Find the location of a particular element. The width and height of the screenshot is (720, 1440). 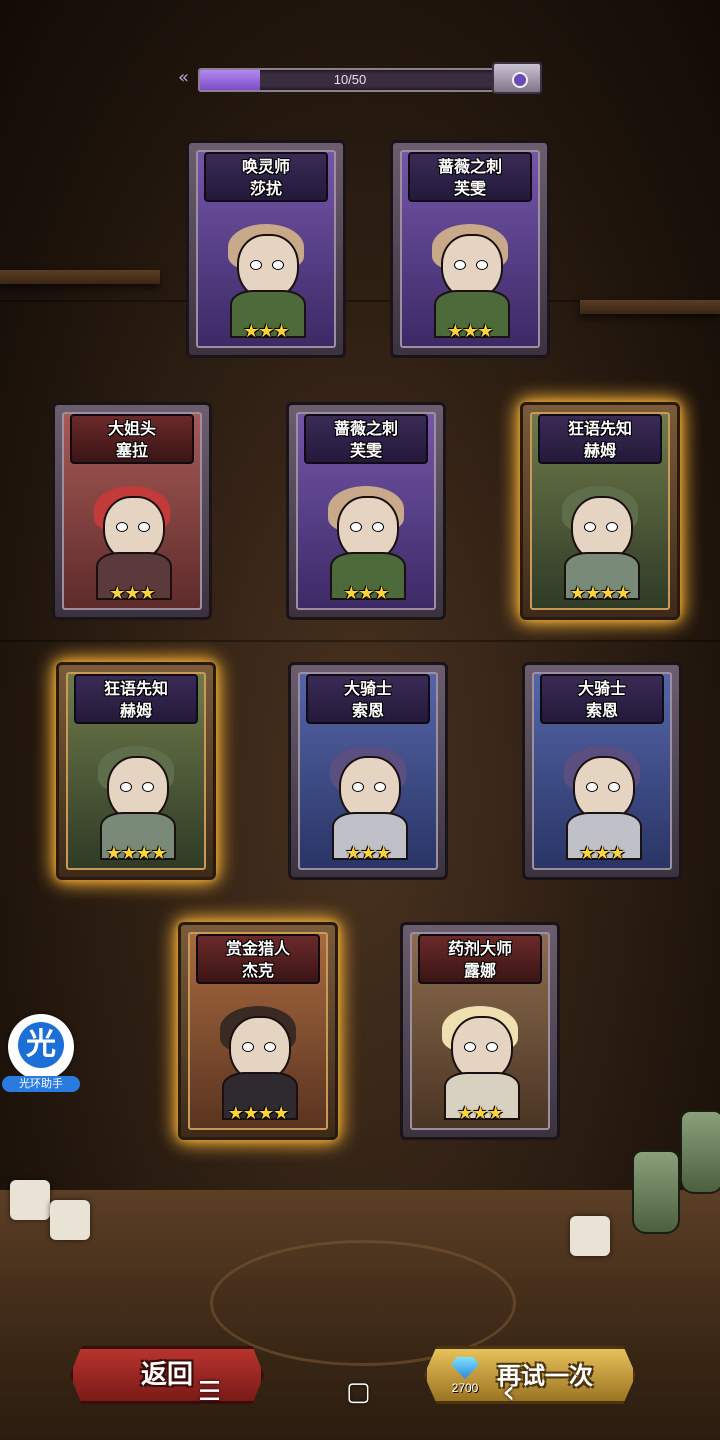

hero-card: 赏金猎人 杰克 ★★★★ is located at coordinates (258, 1031).